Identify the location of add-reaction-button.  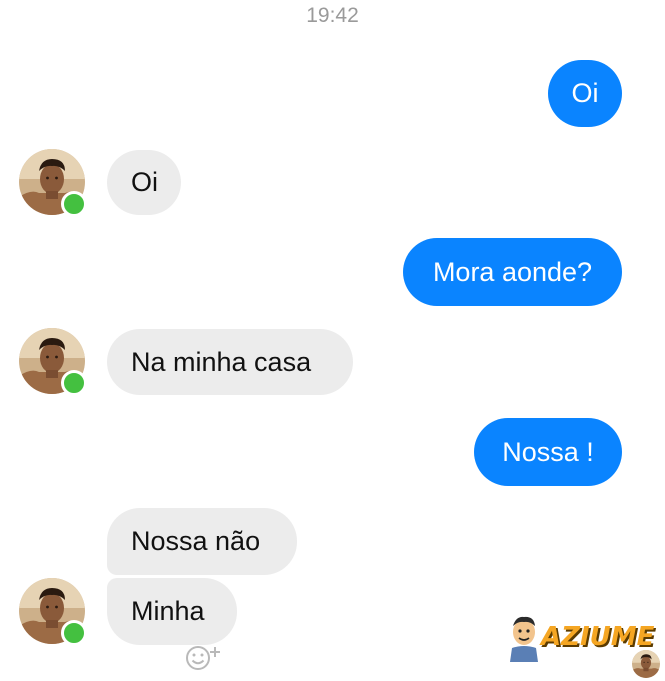
(209, 657).